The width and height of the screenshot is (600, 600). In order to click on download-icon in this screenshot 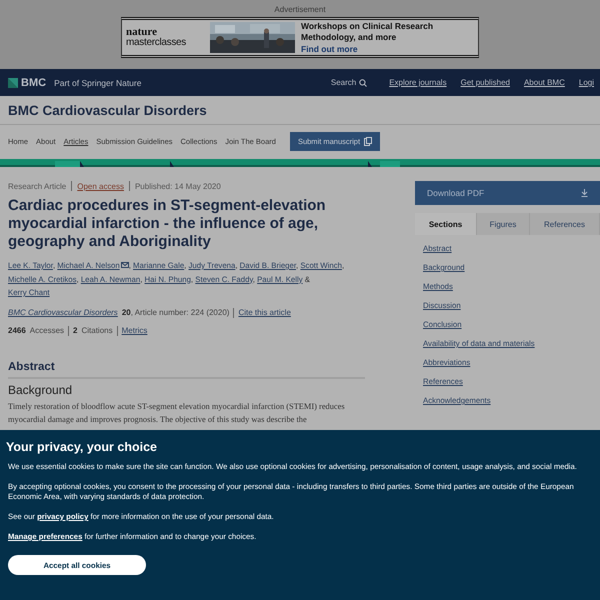, I will do `click(584, 193)`.